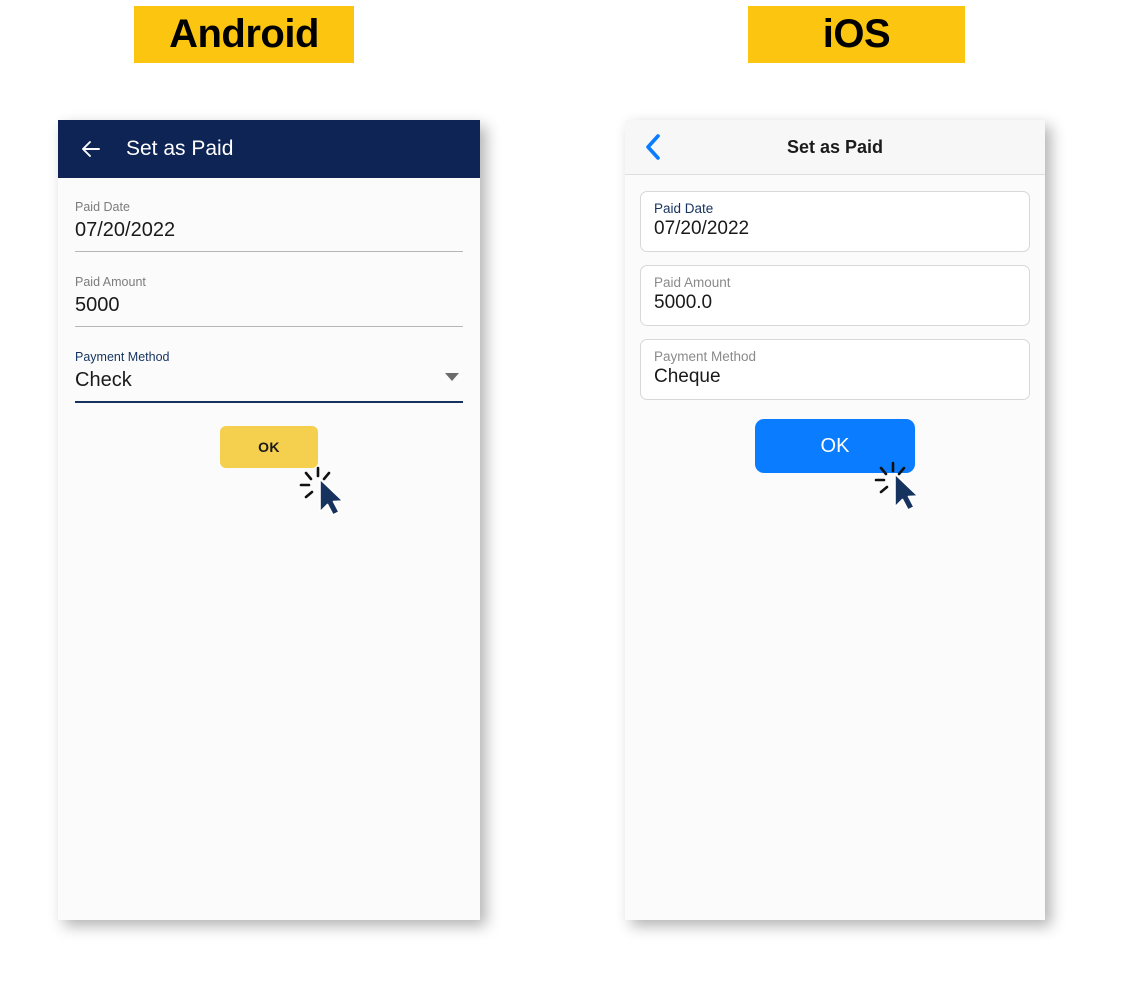  I want to click on android-page-title: Set as Paid, so click(180, 148).